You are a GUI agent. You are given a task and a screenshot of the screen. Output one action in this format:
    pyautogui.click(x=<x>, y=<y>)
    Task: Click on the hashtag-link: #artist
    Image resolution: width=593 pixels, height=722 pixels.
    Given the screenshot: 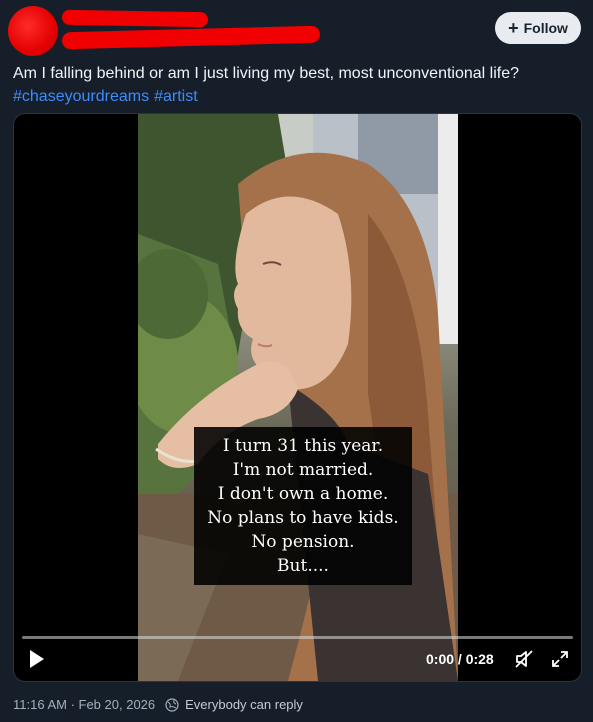 What is the action you would take?
    pyautogui.click(x=176, y=96)
    